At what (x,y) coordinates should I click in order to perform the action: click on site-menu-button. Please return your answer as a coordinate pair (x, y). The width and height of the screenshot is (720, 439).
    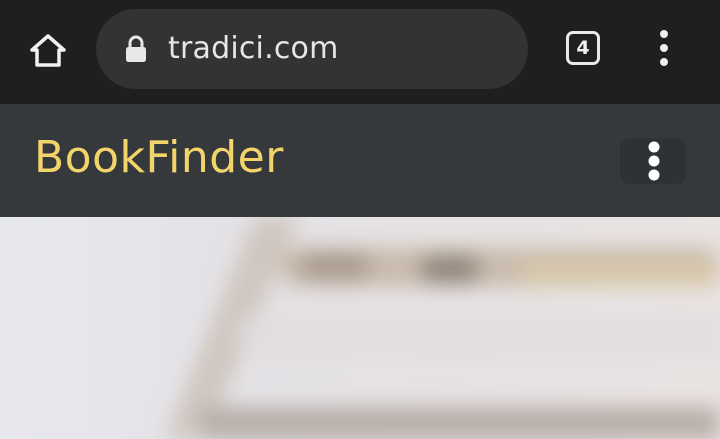
    Looking at the image, I should click on (653, 161).